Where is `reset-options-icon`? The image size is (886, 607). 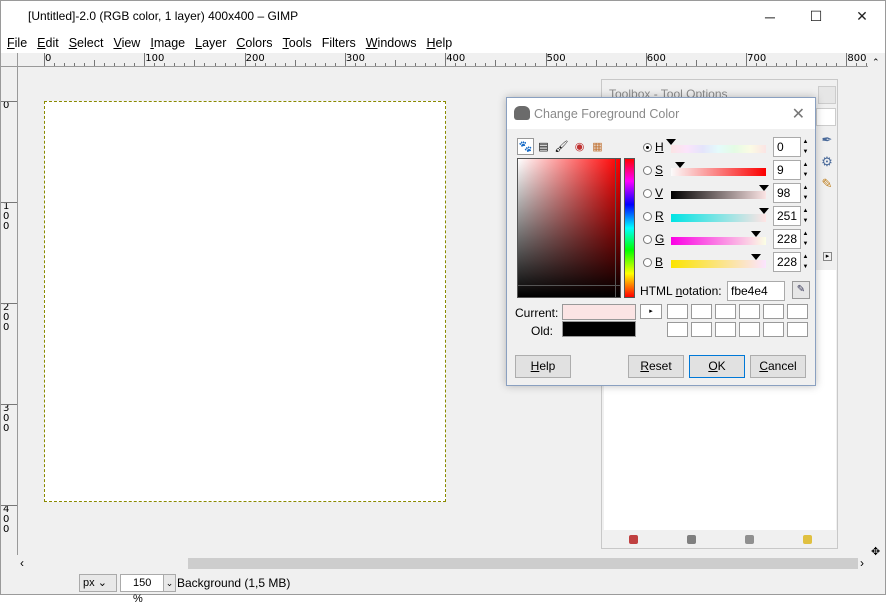
reset-options-icon is located at coordinates (807, 539).